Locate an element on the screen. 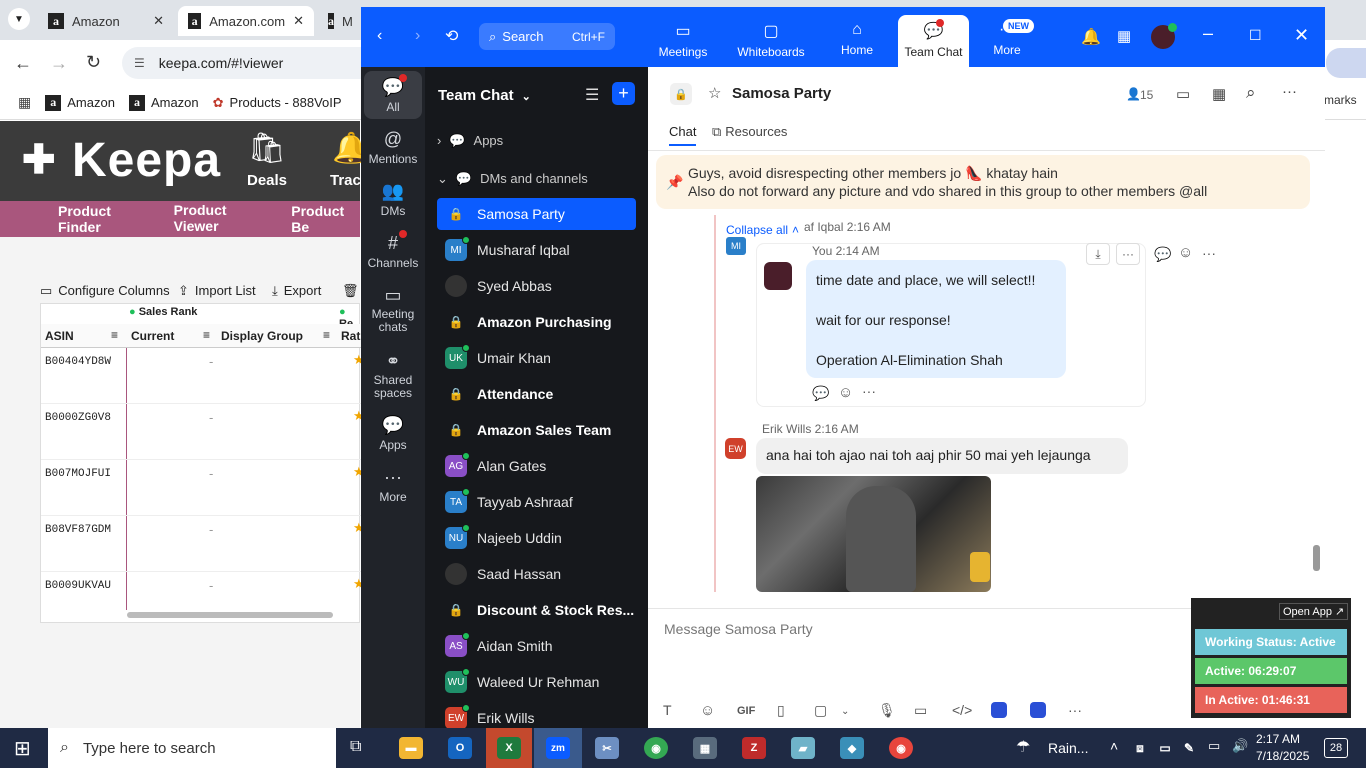  address-bar: ☰ keepa.com/#!viewer is located at coordinates (252, 63).